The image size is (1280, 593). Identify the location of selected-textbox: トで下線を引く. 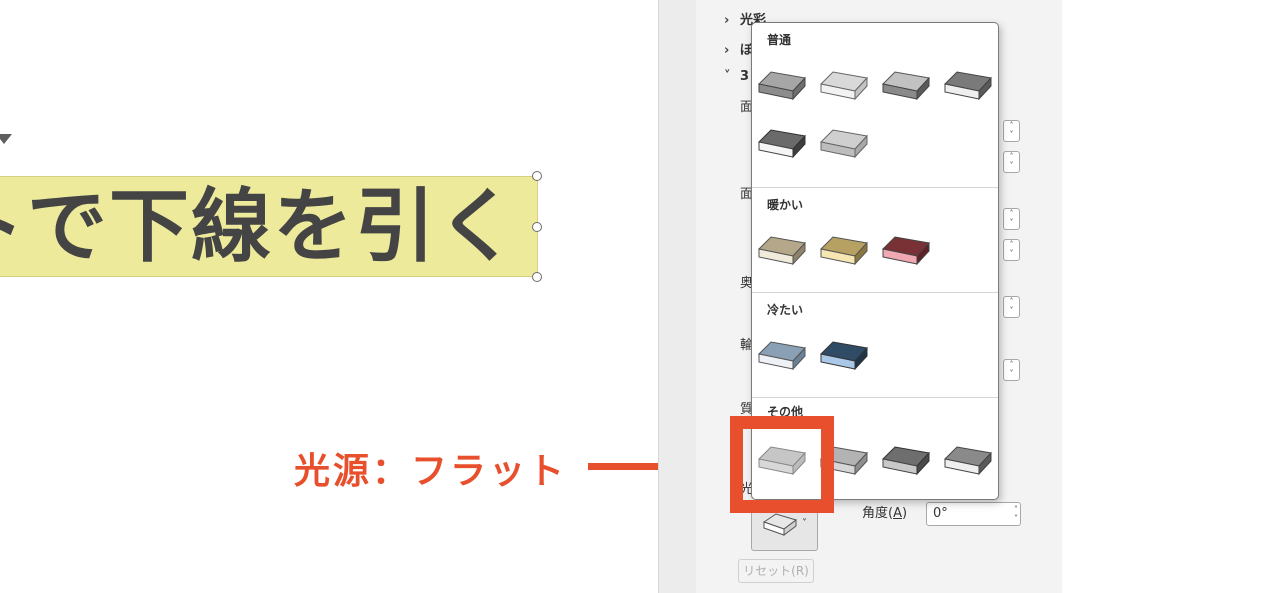
(269, 226).